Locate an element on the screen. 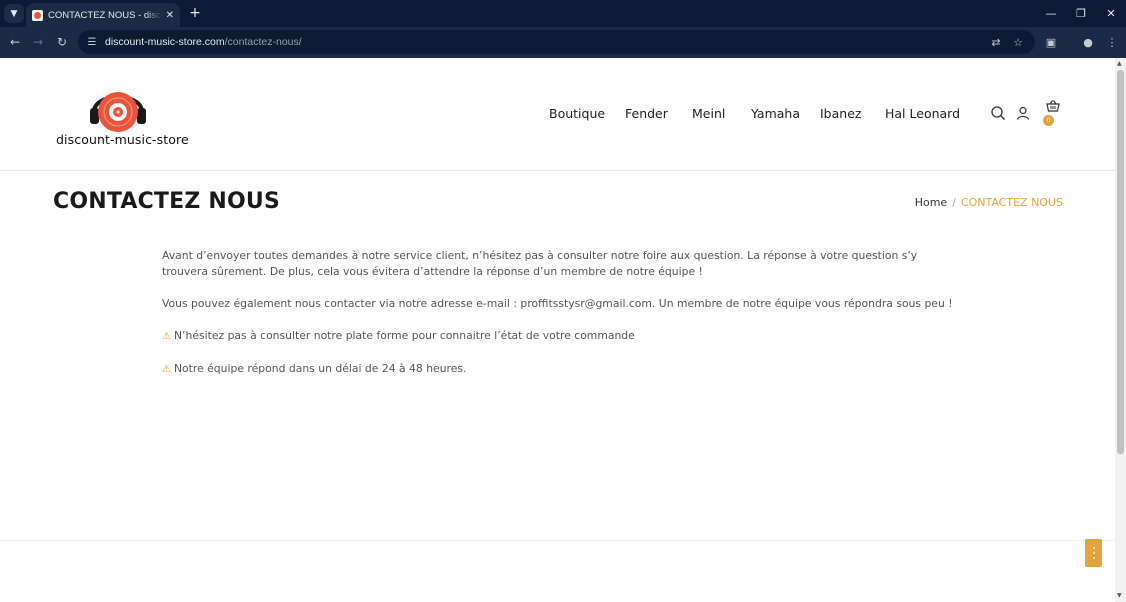 The image size is (1126, 602). minimize-button: — is located at coordinates (1051, 13).